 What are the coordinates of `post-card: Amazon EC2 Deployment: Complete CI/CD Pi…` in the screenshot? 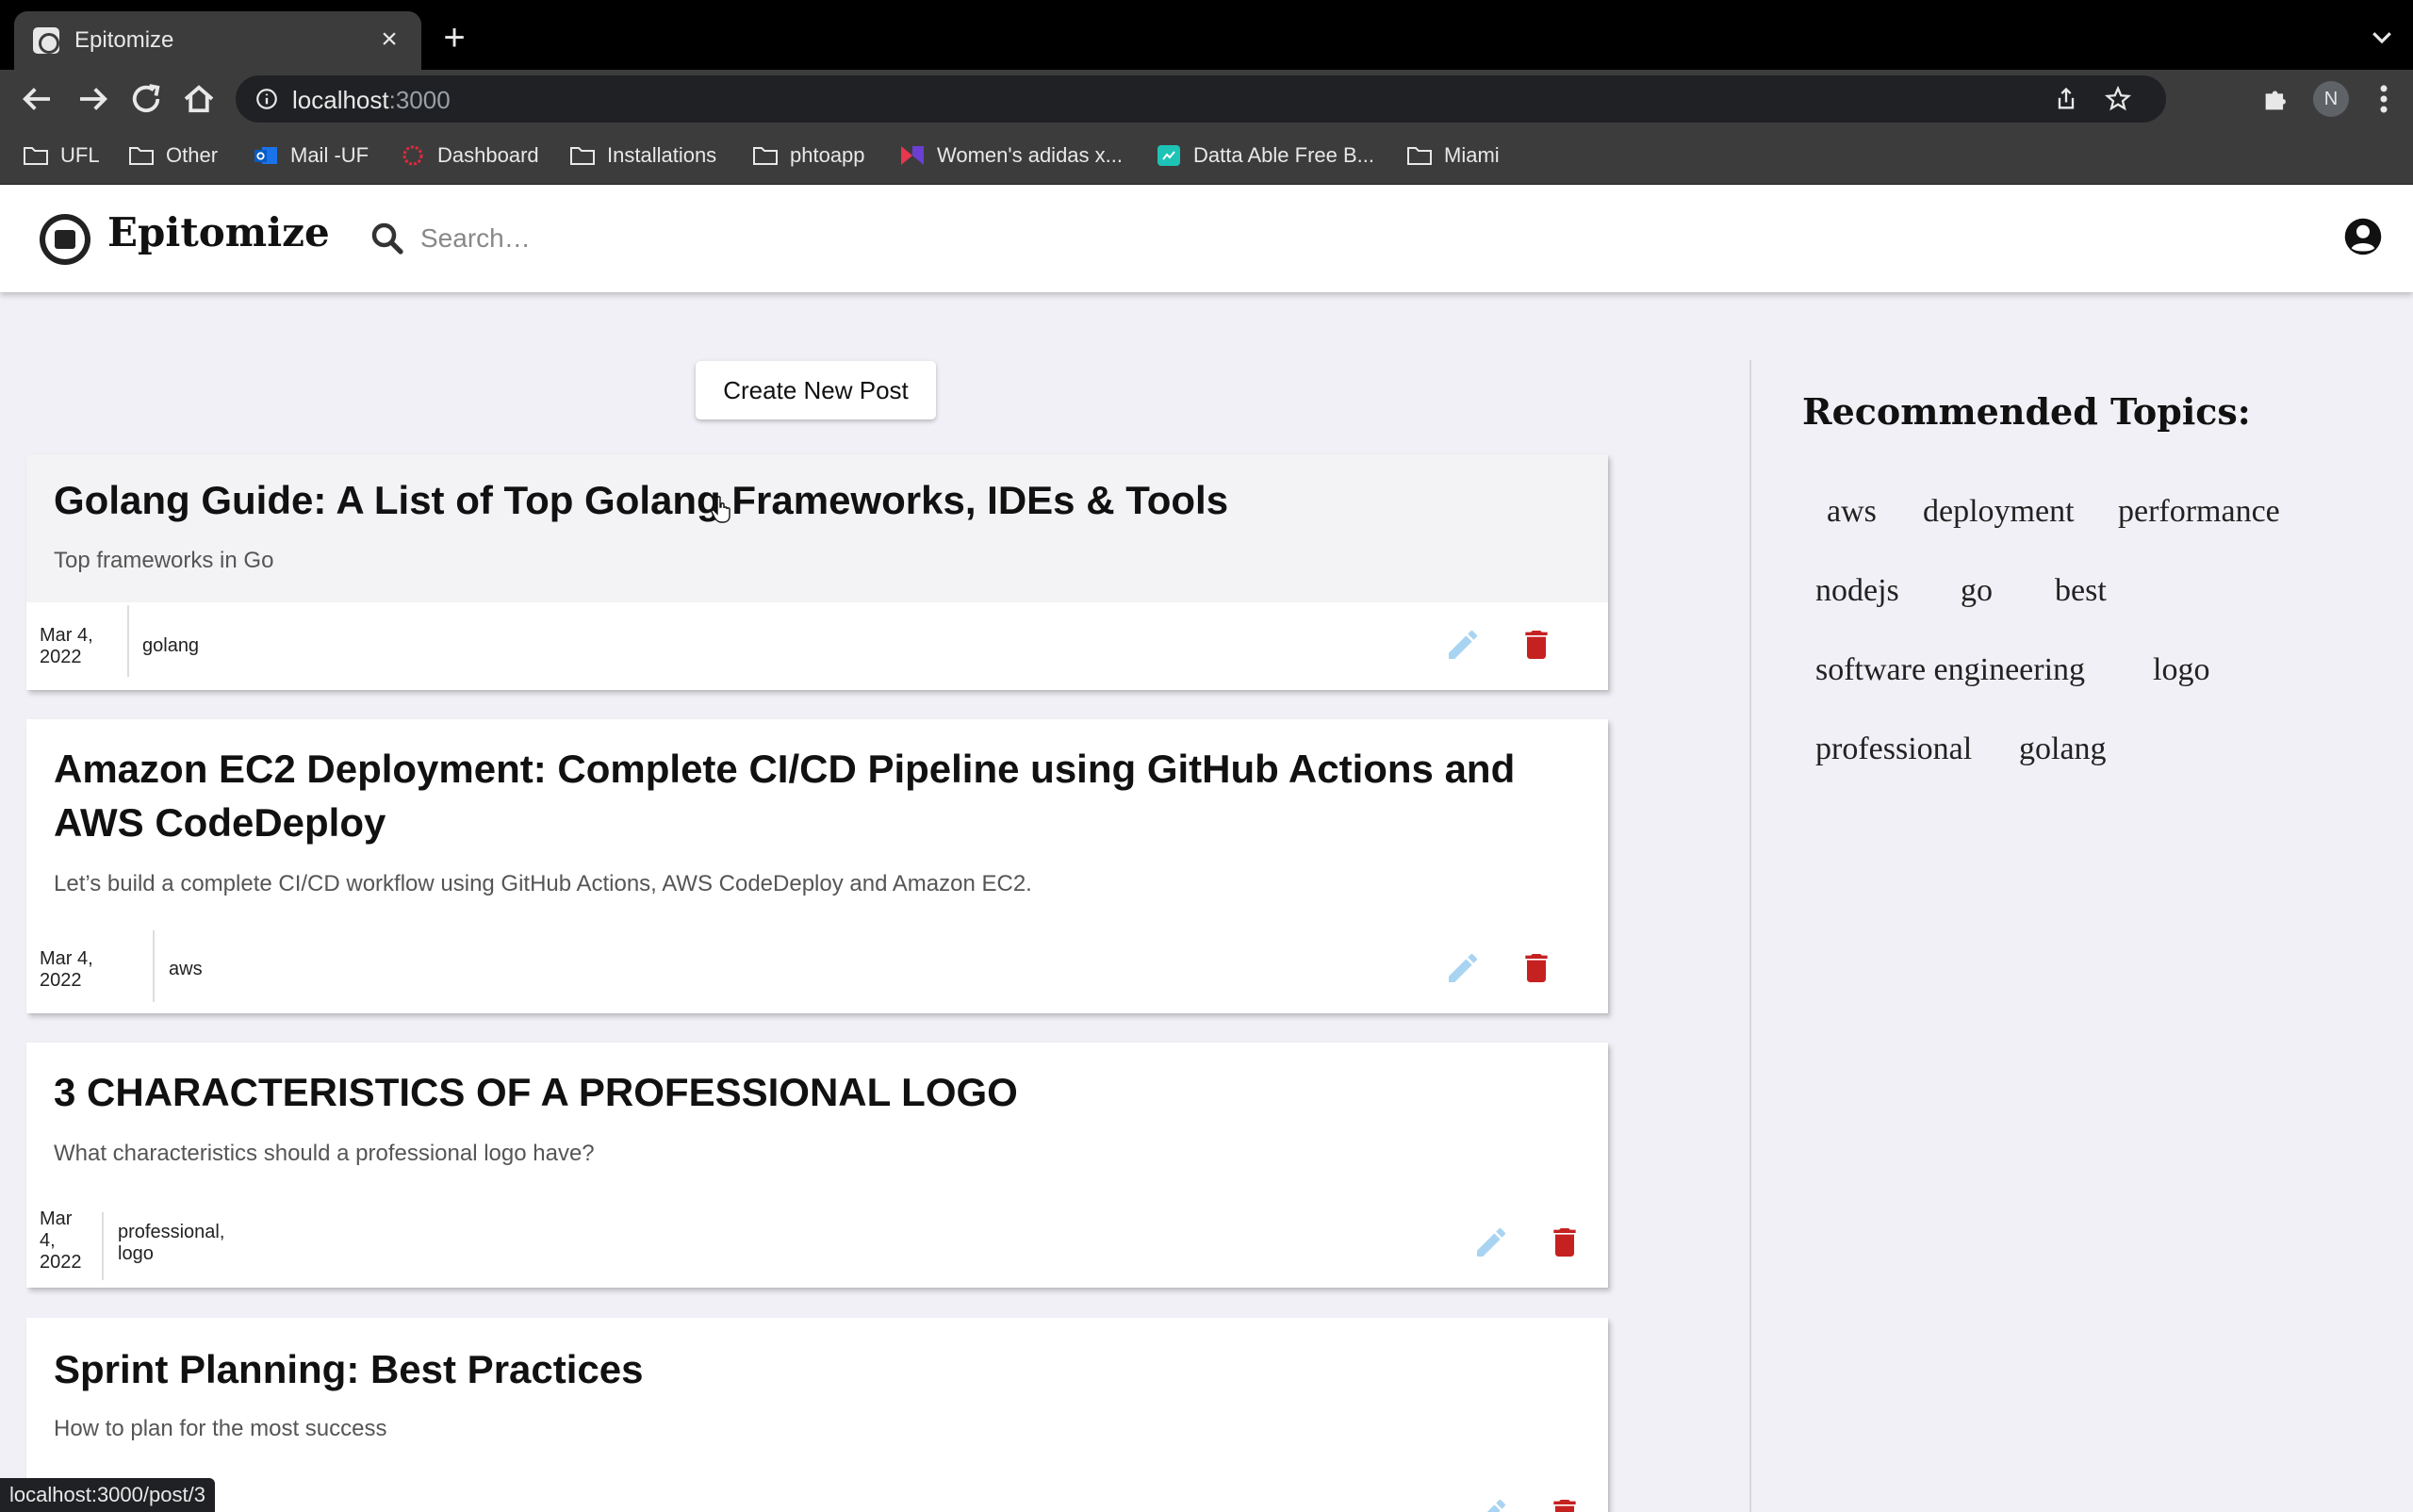 It's located at (817, 866).